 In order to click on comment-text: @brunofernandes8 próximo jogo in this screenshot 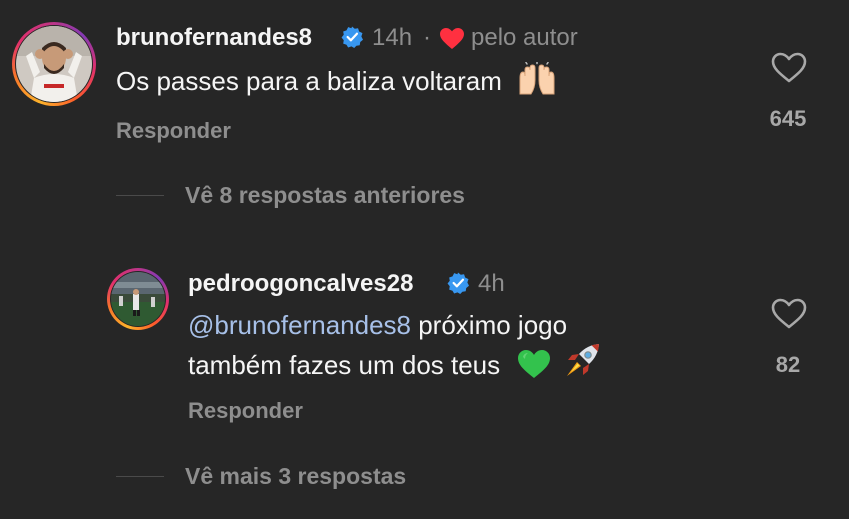, I will do `click(378, 325)`.